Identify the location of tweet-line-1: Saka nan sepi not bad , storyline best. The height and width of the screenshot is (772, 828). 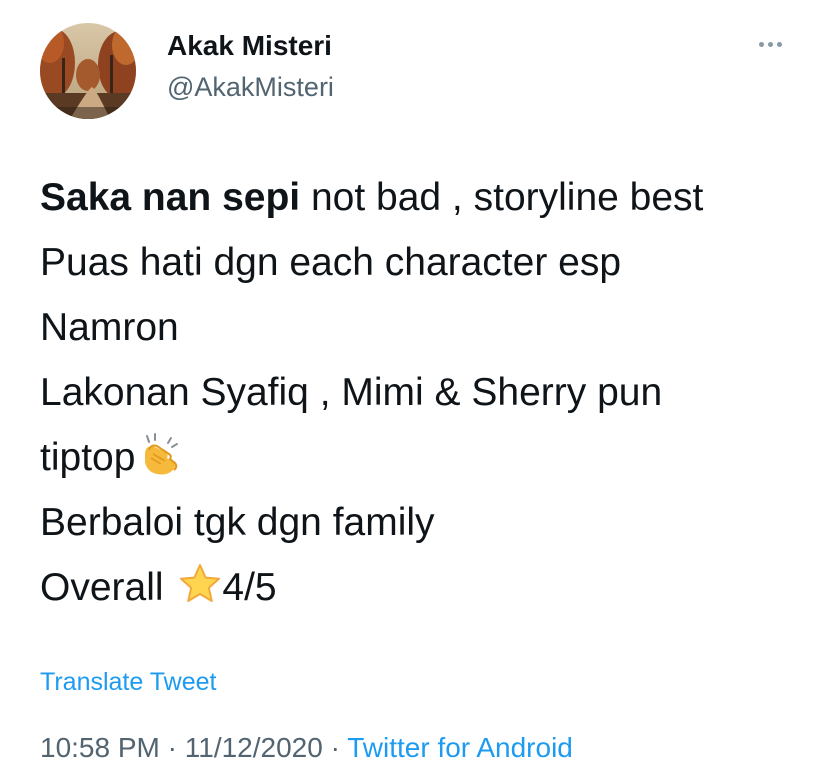
(420, 197).